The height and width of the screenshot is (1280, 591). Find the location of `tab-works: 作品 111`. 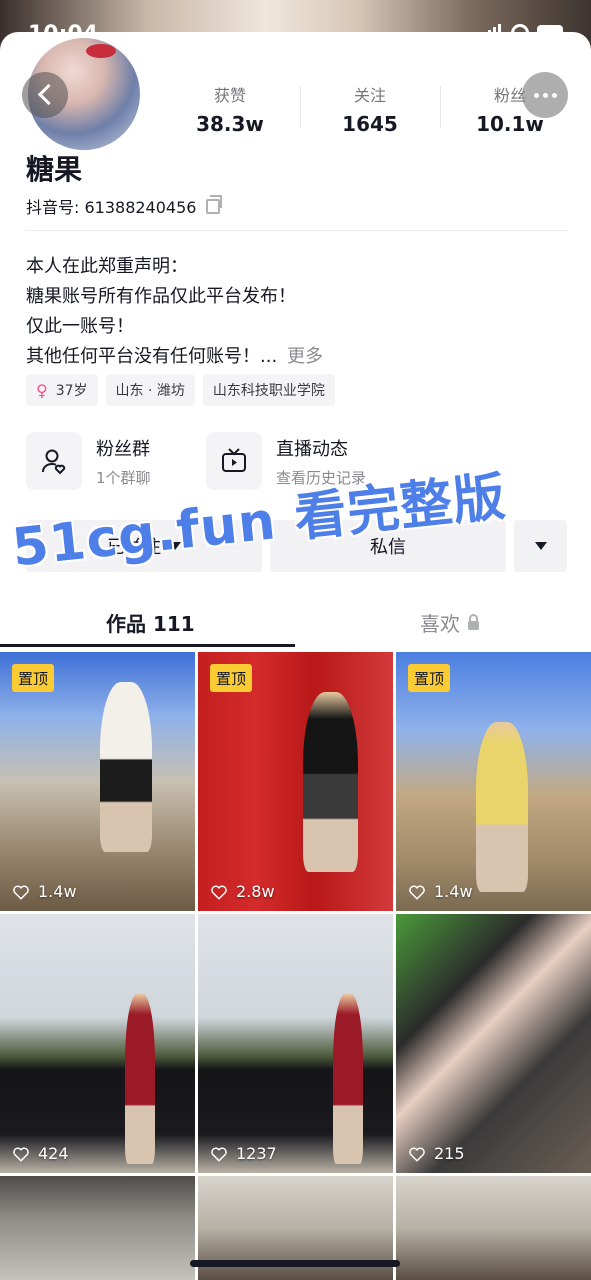

tab-works: 作品 111 is located at coordinates (150, 622).